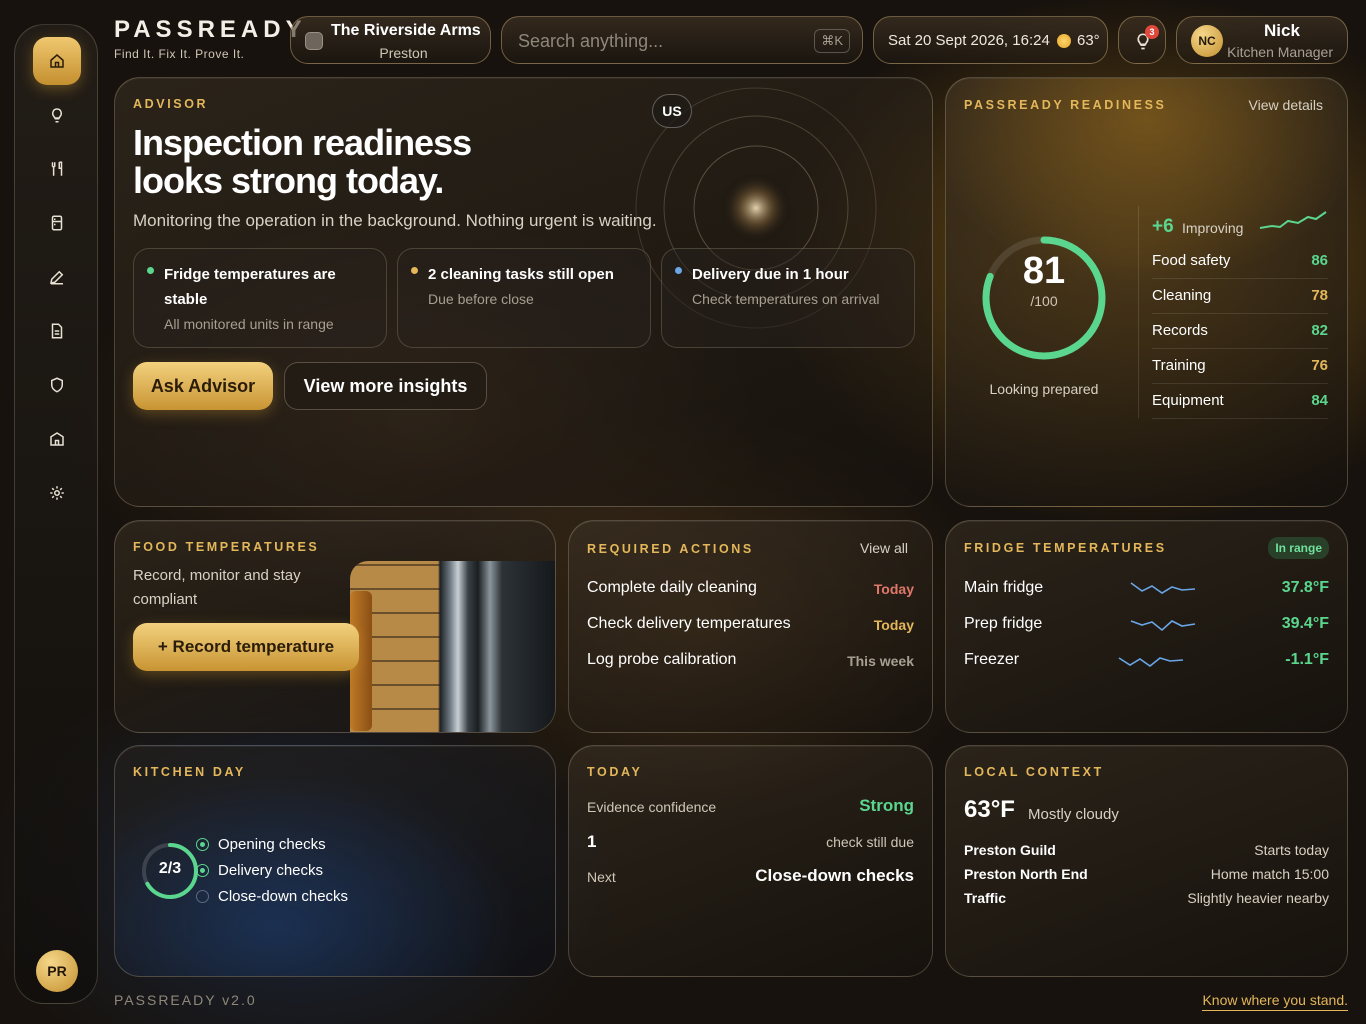 This screenshot has width=1366, height=1024. I want to click on utensils-icon, so click(57, 168).